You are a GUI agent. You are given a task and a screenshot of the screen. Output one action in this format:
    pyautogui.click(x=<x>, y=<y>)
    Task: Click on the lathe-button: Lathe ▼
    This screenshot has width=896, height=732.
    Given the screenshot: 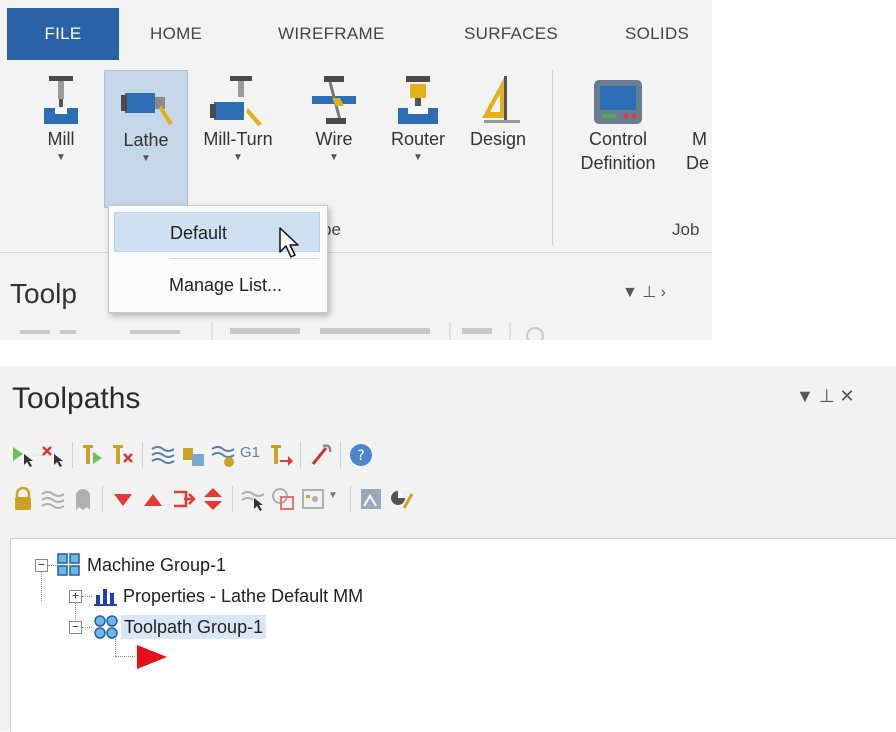 What is the action you would take?
    pyautogui.click(x=146, y=139)
    